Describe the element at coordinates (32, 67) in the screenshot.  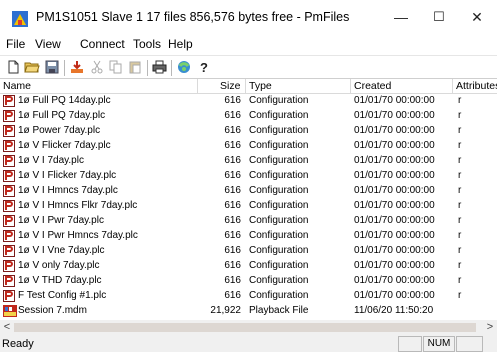
I see `open-folder-icon` at that location.